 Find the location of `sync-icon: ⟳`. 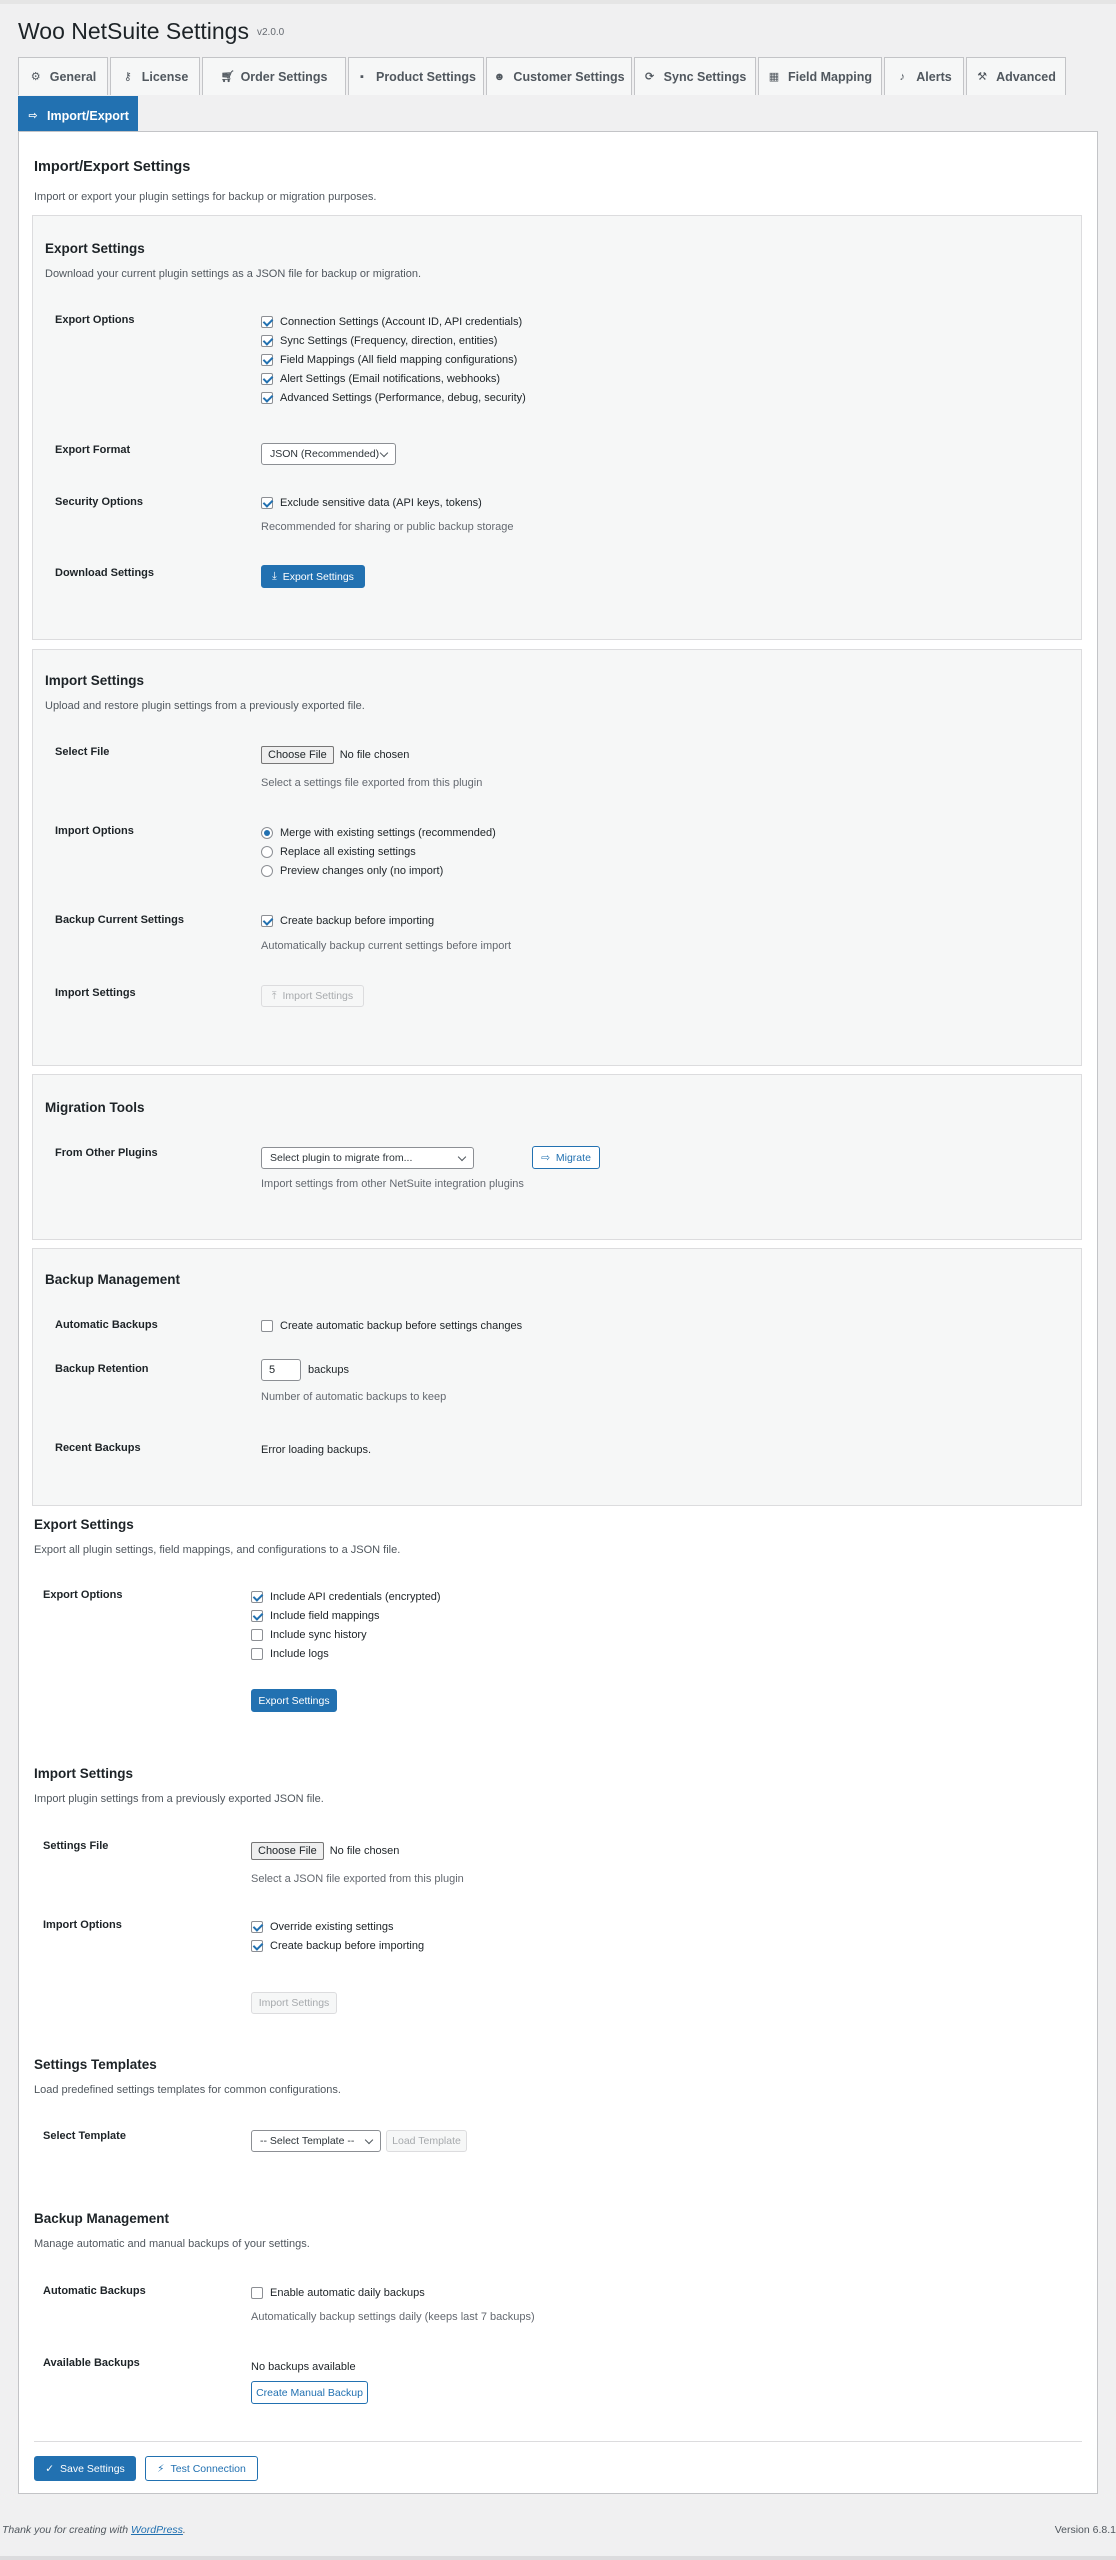

sync-icon: ⟳ is located at coordinates (650, 77).